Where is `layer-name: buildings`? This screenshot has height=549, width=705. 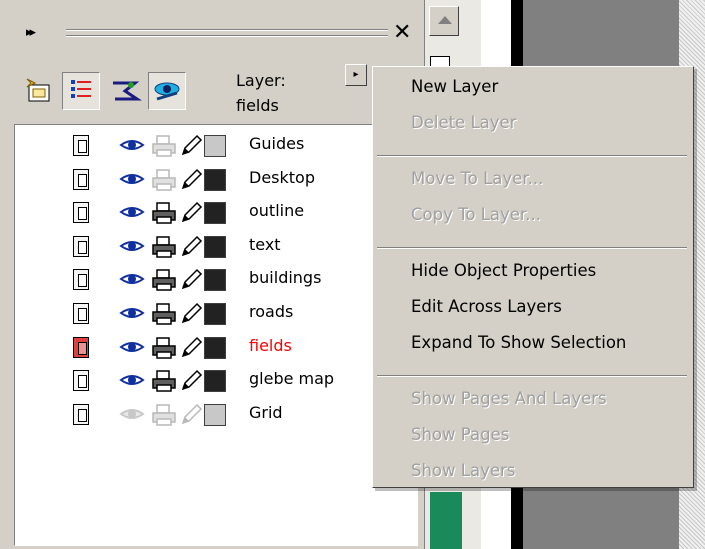
layer-name: buildings is located at coordinates (285, 277).